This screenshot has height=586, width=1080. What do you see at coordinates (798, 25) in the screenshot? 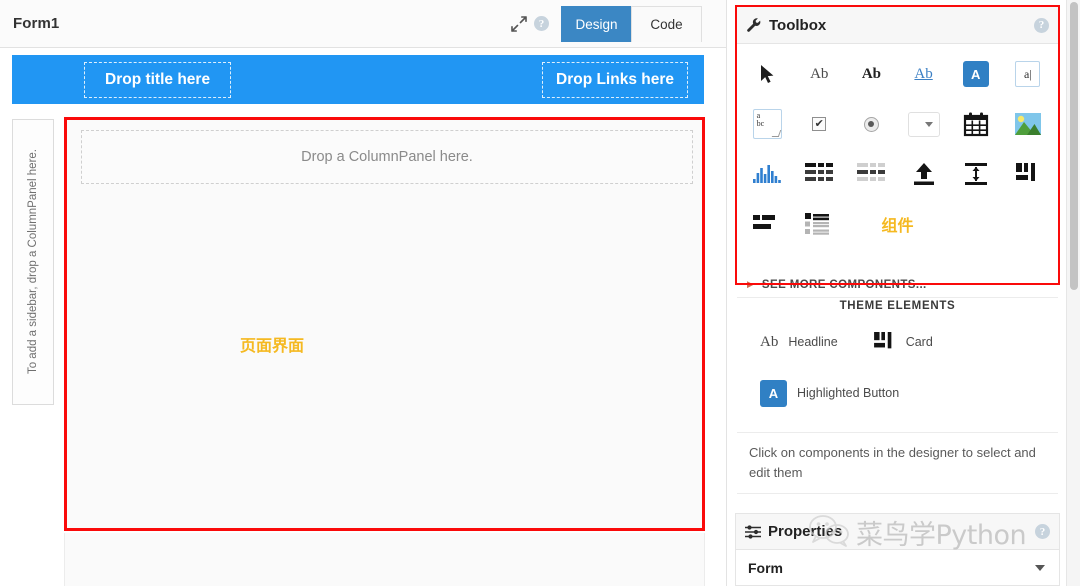
I see `toolbox-title: Toolbox` at bounding box center [798, 25].